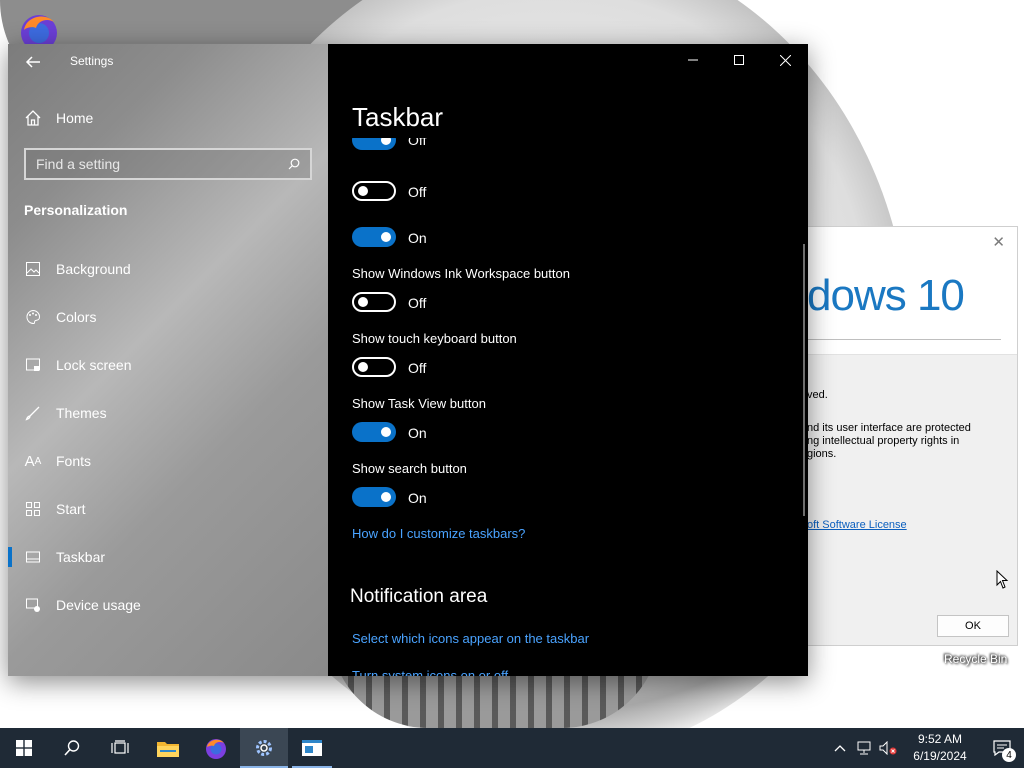 This screenshot has width=1024, height=768. What do you see at coordinates (33, 509) in the screenshot?
I see `start-grid-icon` at bounding box center [33, 509].